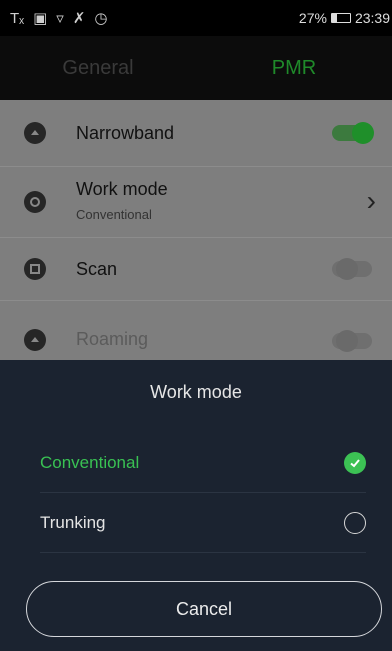 This screenshot has height=651, width=392. What do you see at coordinates (97, 269) in the screenshot?
I see `scan-label: Scan` at bounding box center [97, 269].